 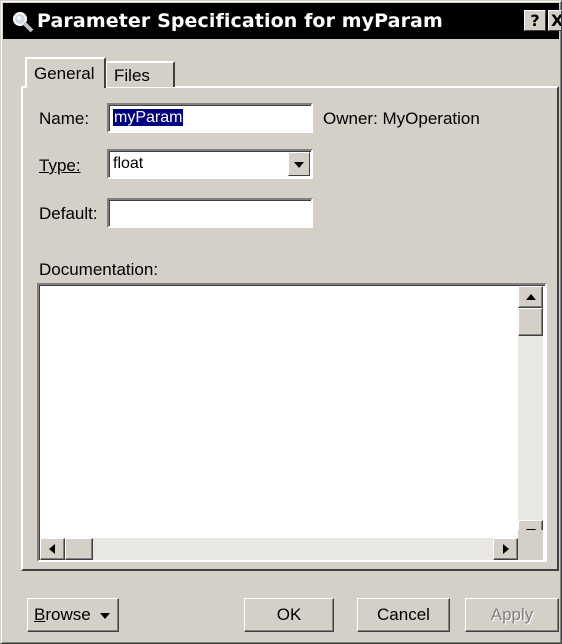 I want to click on scroll-up-button, so click(x=530, y=297).